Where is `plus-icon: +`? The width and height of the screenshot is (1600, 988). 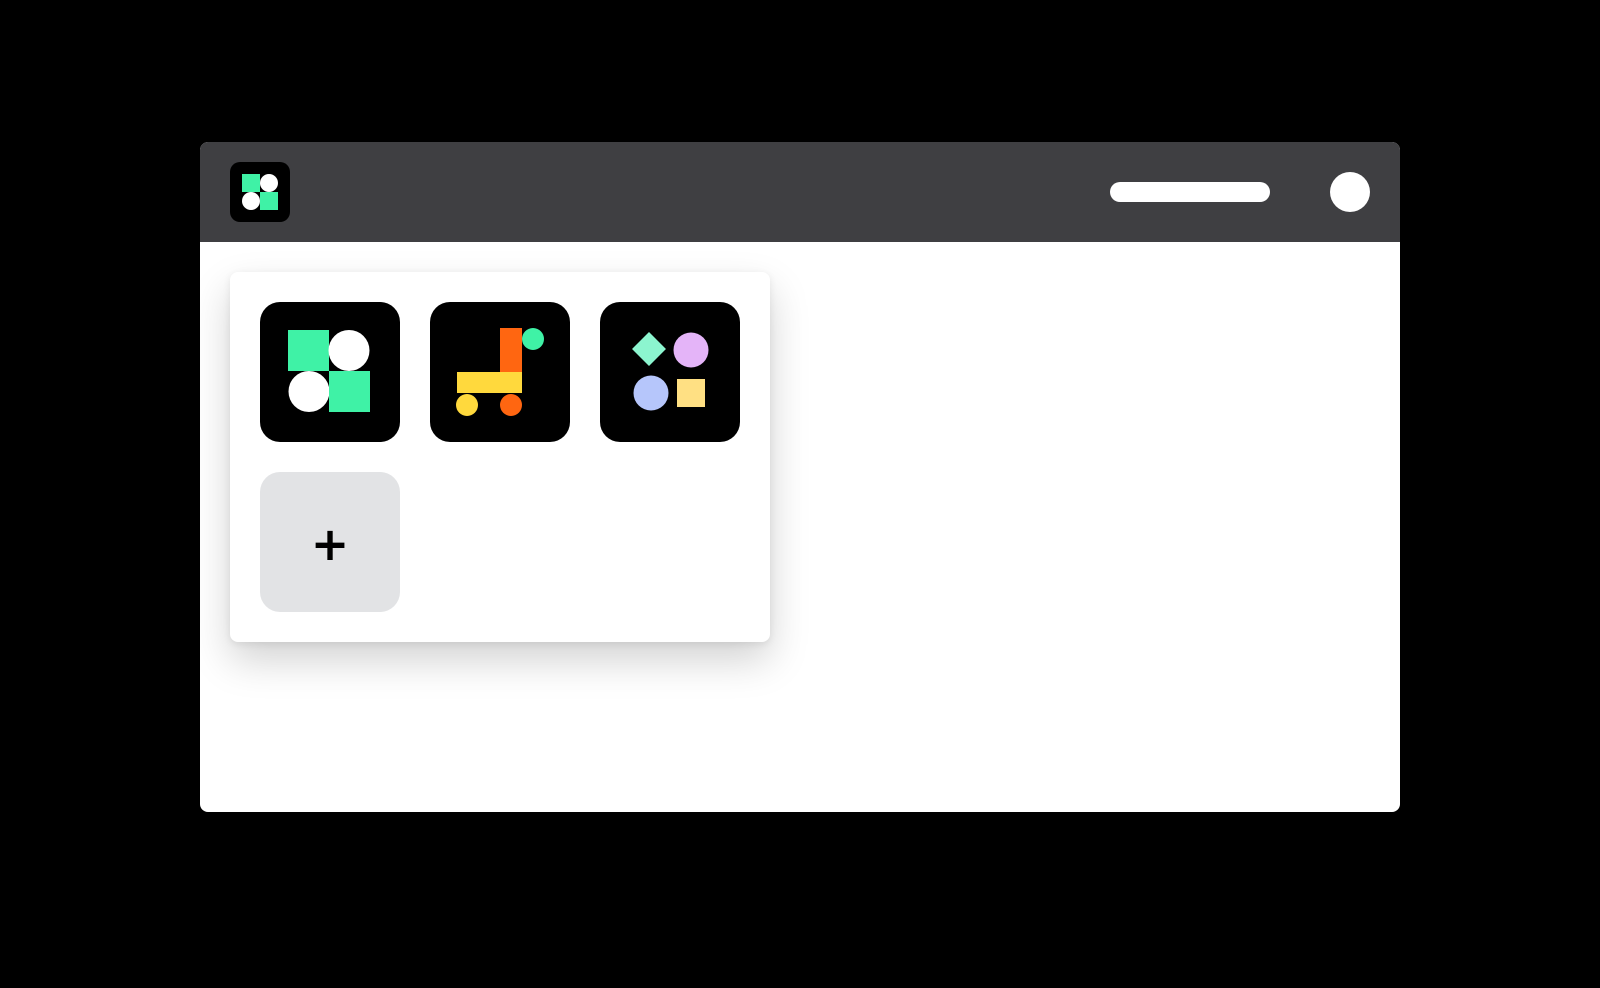 plus-icon: + is located at coordinates (330, 544).